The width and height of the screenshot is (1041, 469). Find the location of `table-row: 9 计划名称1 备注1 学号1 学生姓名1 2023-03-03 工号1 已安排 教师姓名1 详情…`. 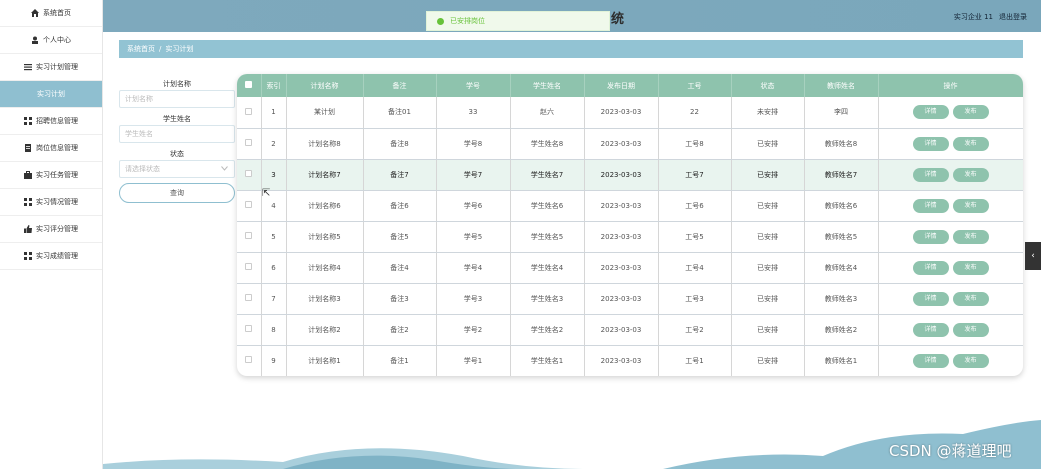

table-row: 9 计划名称1 备注1 学号1 学生姓名1 2023-03-03 工号1 已安排 教师姓名1 详情… is located at coordinates (630, 360).